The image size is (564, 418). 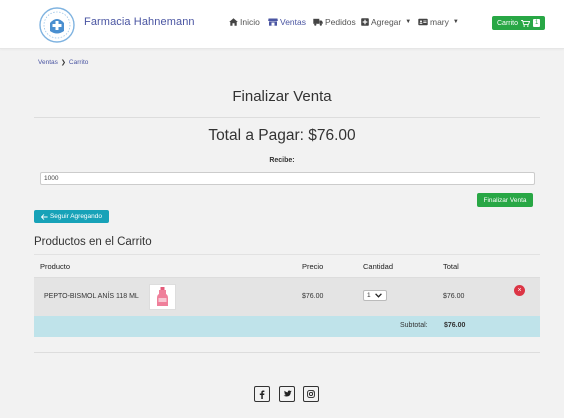 I want to click on cart-button-label: Carrito, so click(x=508, y=23).